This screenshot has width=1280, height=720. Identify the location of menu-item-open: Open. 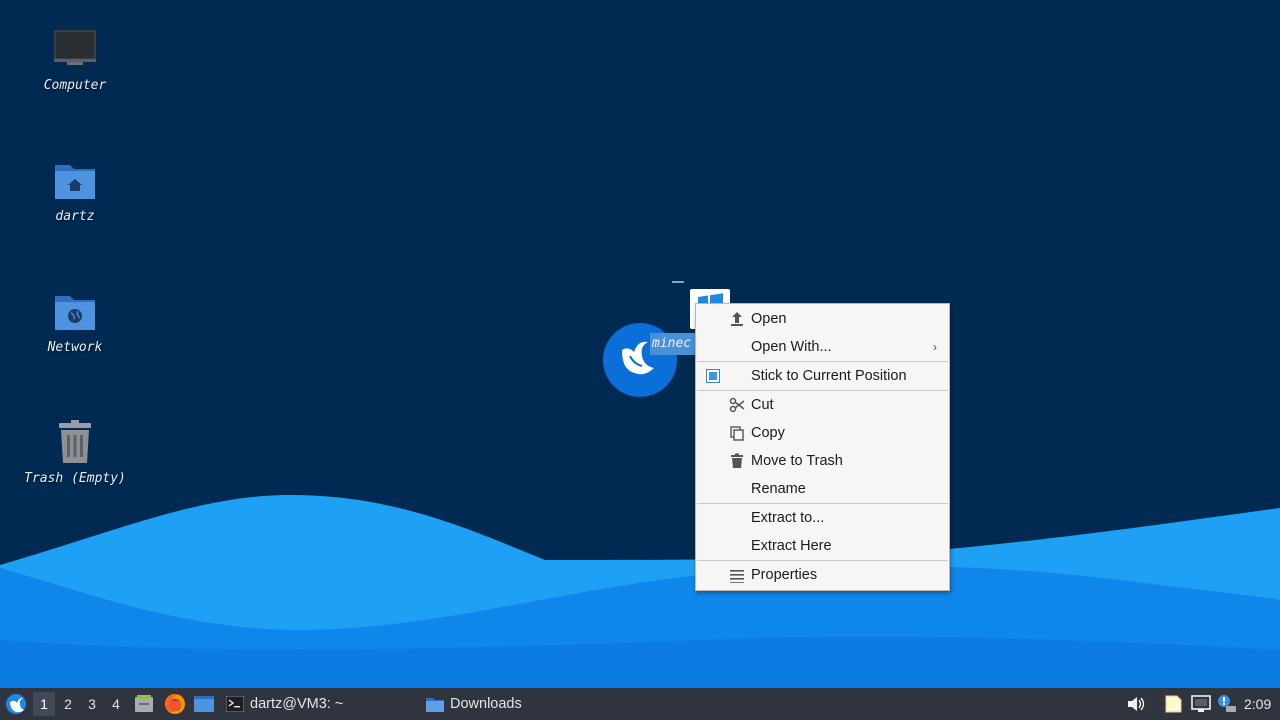
(822, 319).